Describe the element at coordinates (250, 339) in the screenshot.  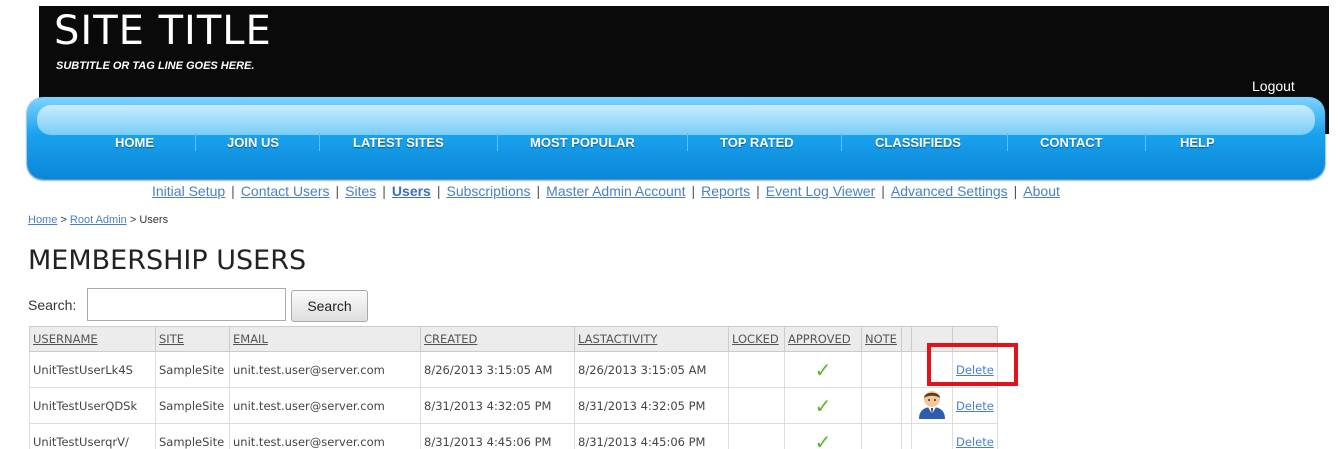
I see `sort-email-link: EMAIL` at that location.